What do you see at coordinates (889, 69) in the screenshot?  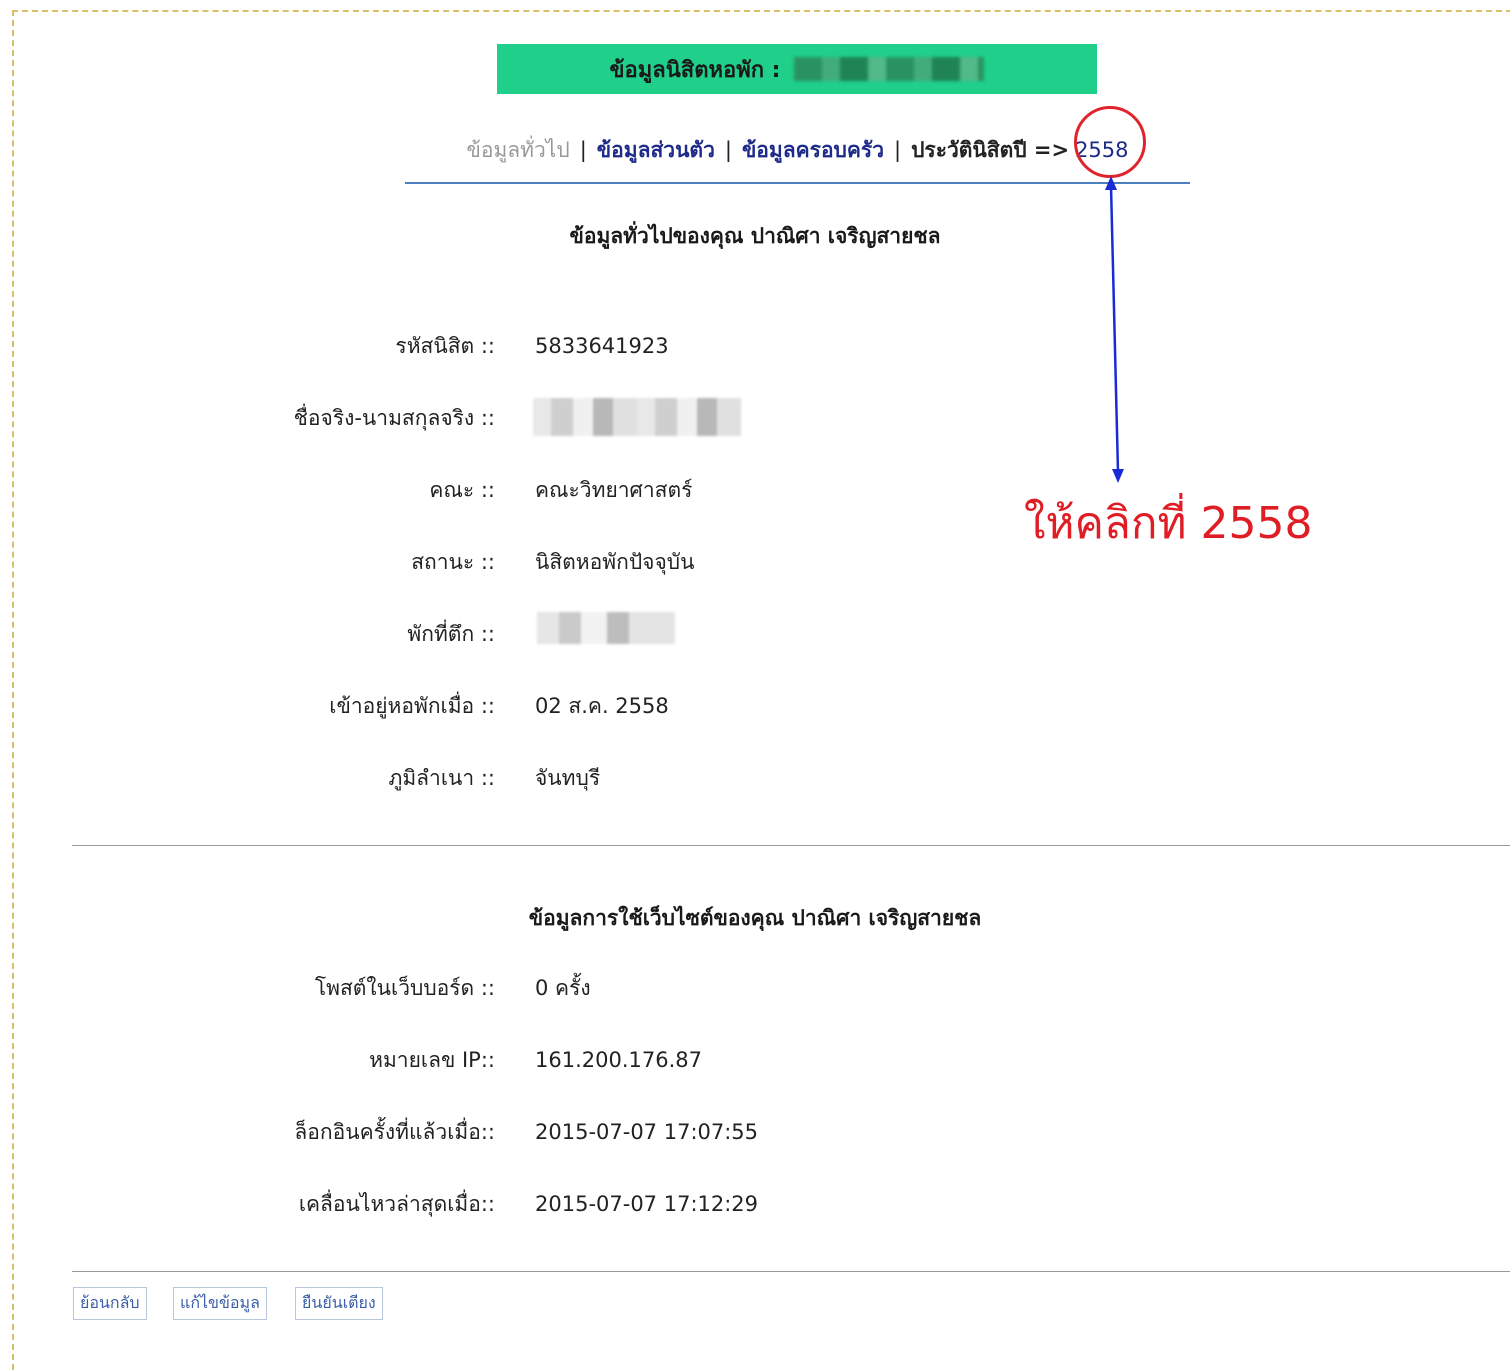 I see `redacted-name` at bounding box center [889, 69].